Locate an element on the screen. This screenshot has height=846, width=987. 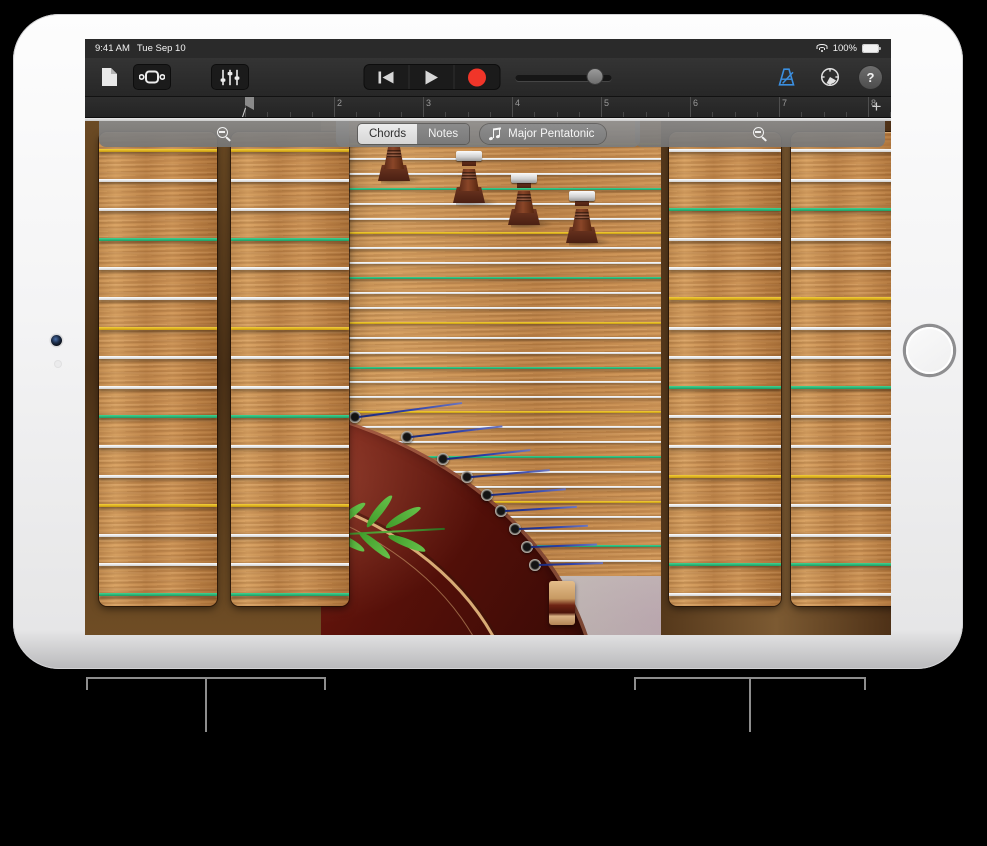
add-track-button: + is located at coordinates (876, 107).